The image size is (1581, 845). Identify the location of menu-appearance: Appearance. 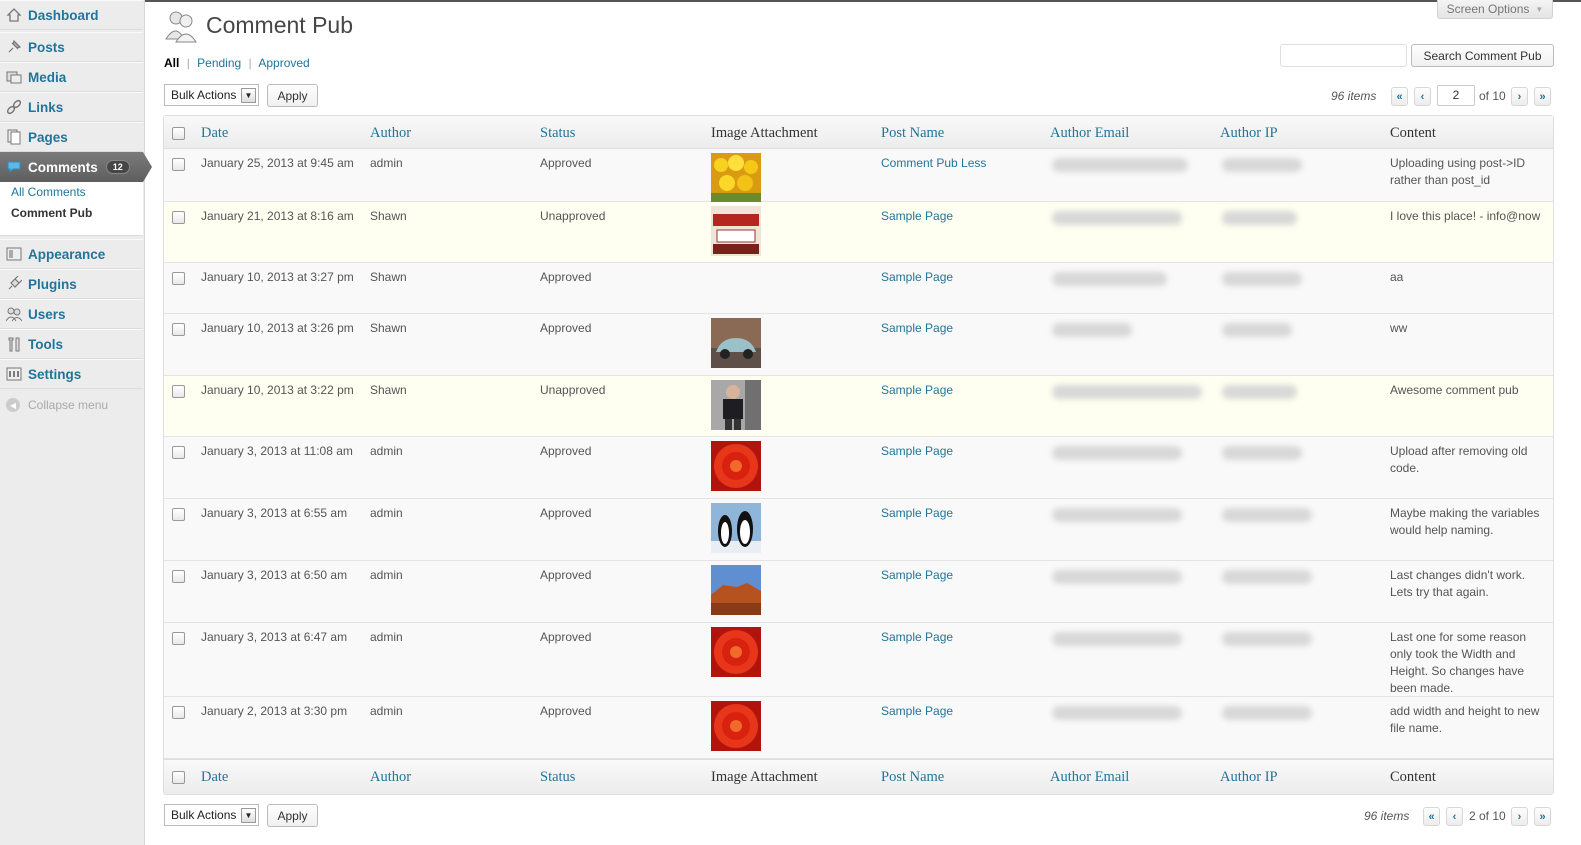
(71, 254).